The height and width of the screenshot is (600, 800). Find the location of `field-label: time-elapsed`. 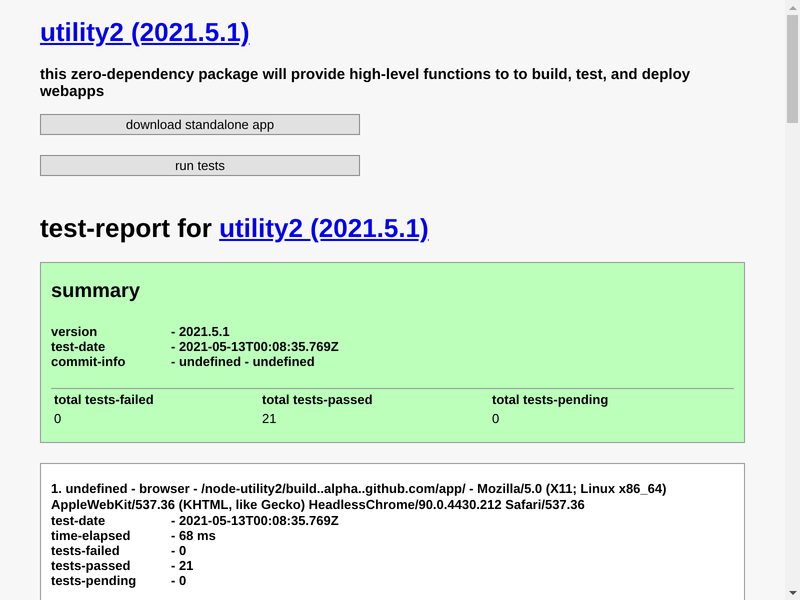

field-label: time-elapsed is located at coordinates (91, 535).